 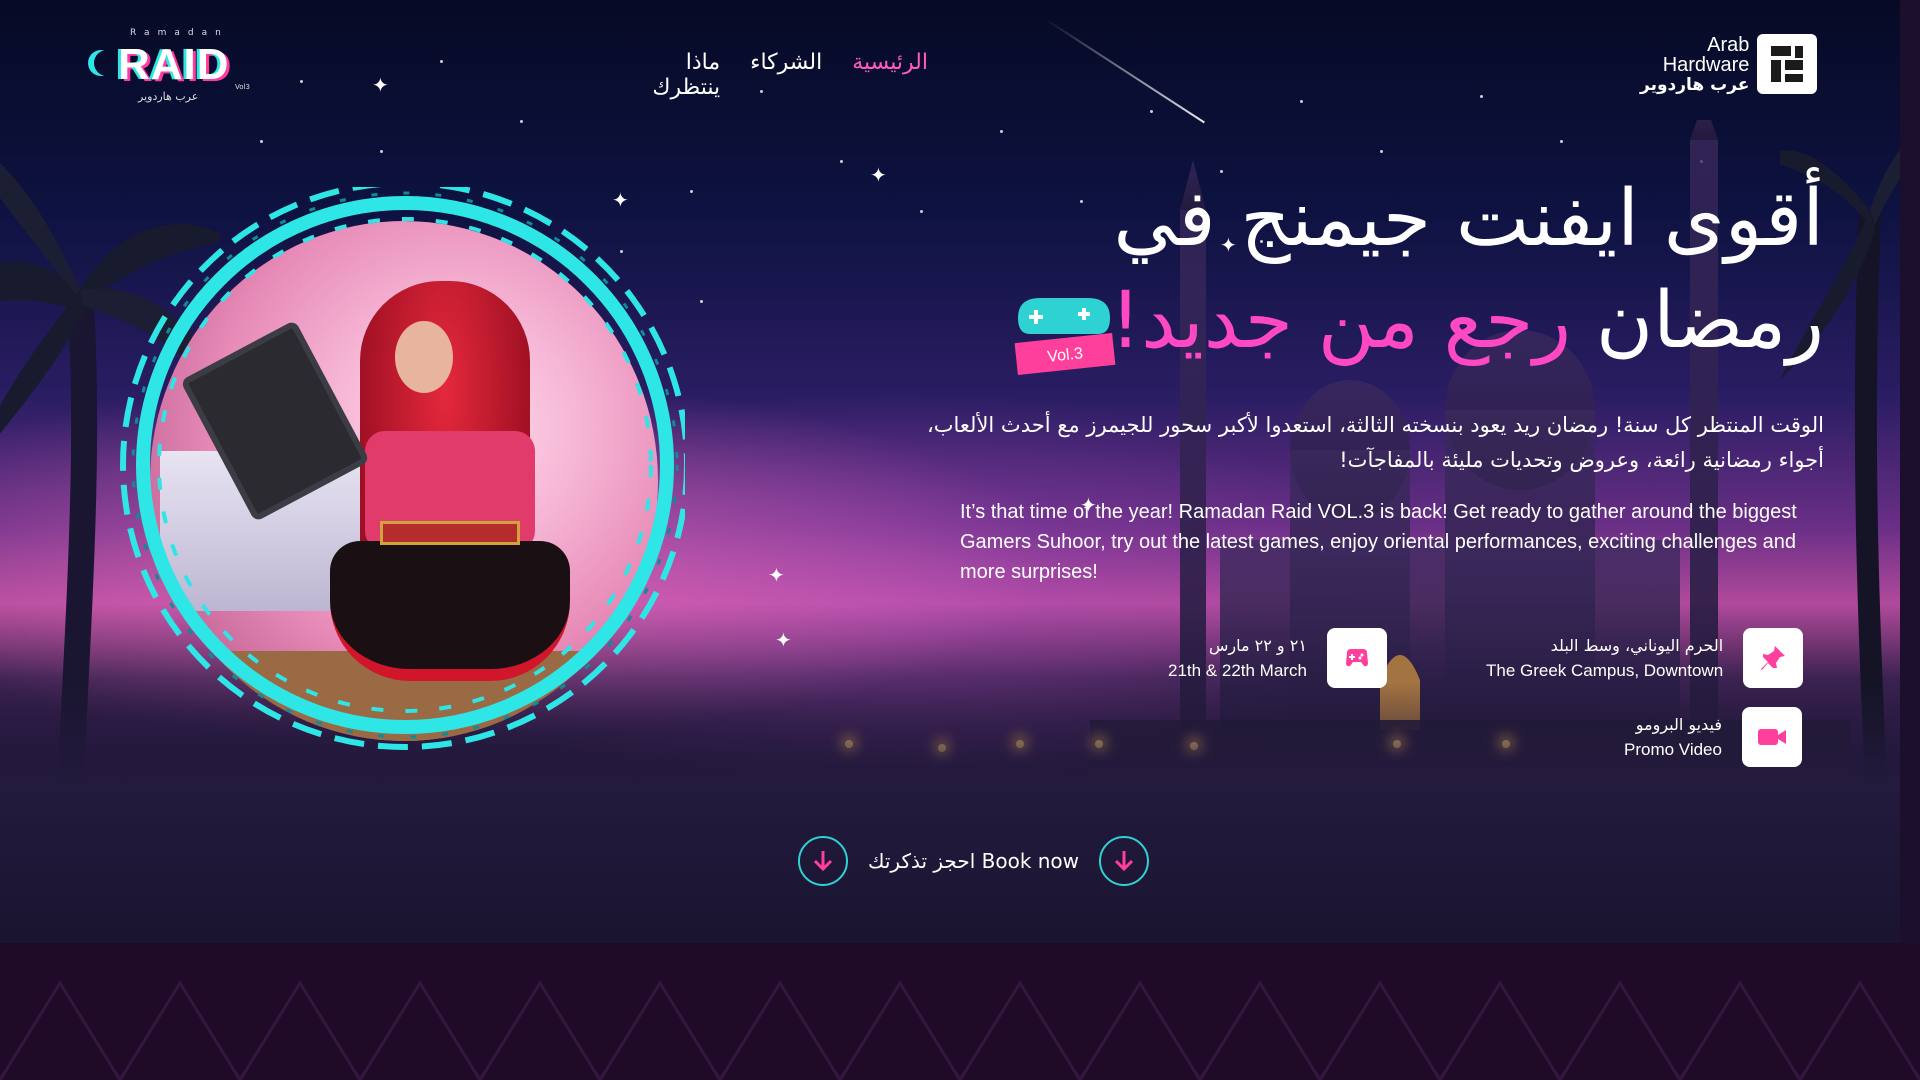 I want to click on headline-line2-white: رمضان, so click(x=1709, y=321).